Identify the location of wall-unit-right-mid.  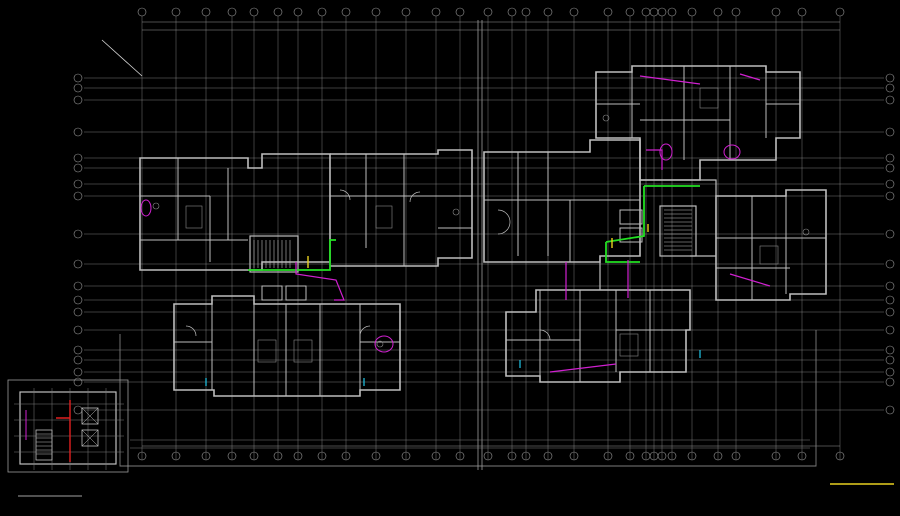
(562, 201).